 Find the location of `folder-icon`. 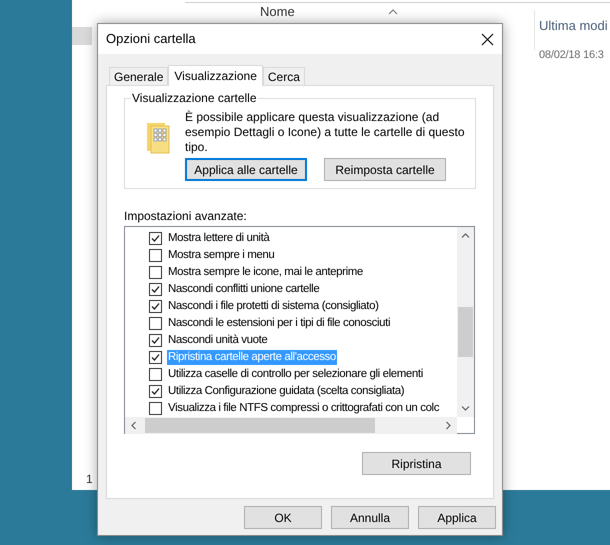

folder-icon is located at coordinates (158, 138).